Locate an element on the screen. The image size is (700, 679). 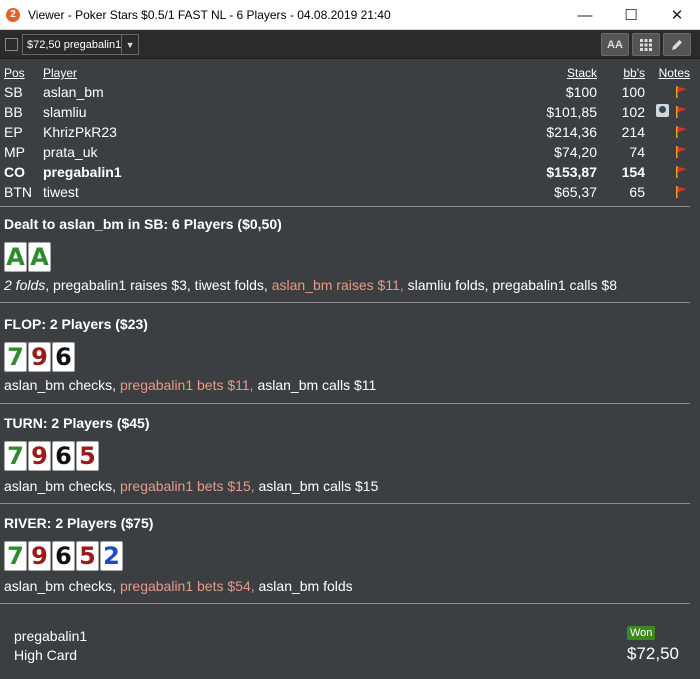
playing-card: 2 is located at coordinates (111, 556).